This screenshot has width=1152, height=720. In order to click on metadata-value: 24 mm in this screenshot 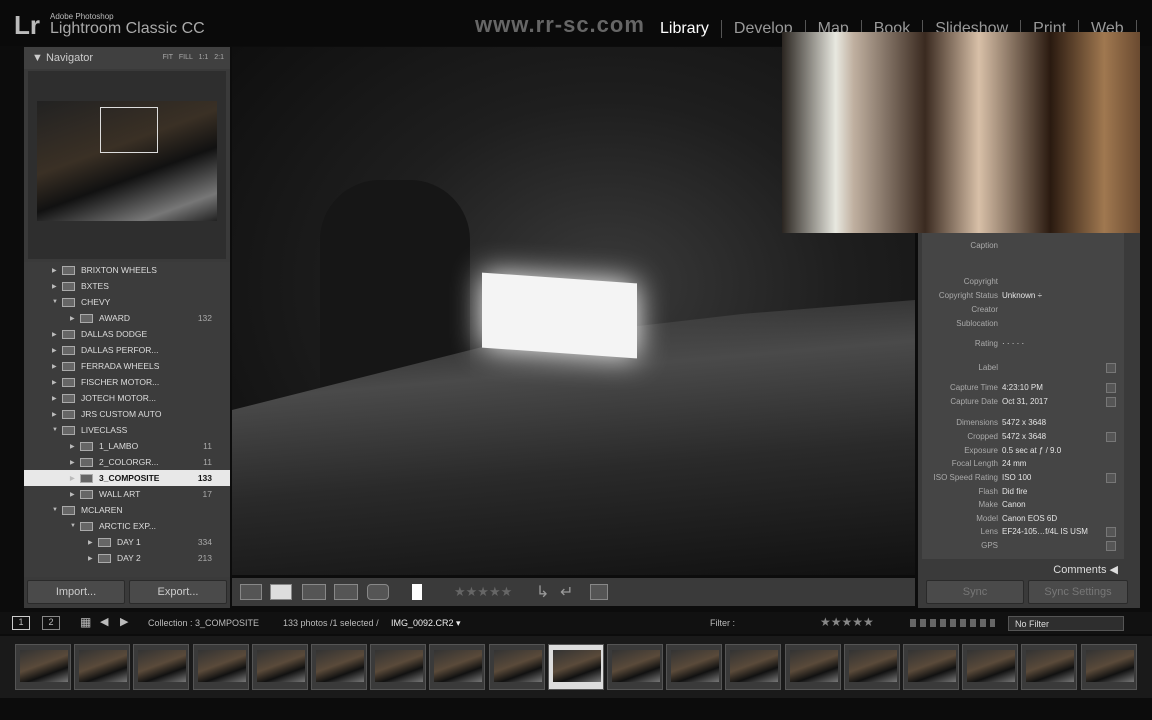, I will do `click(1014, 463)`.